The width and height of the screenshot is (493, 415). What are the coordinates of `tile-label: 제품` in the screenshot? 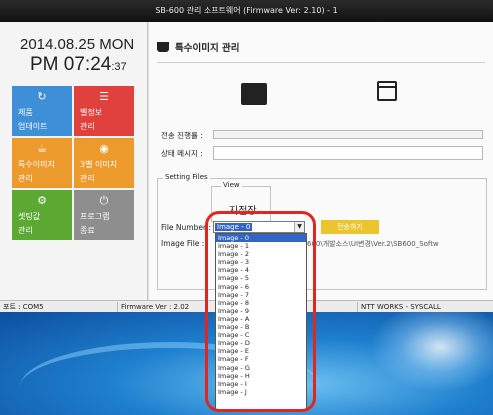 It's located at (25, 112).